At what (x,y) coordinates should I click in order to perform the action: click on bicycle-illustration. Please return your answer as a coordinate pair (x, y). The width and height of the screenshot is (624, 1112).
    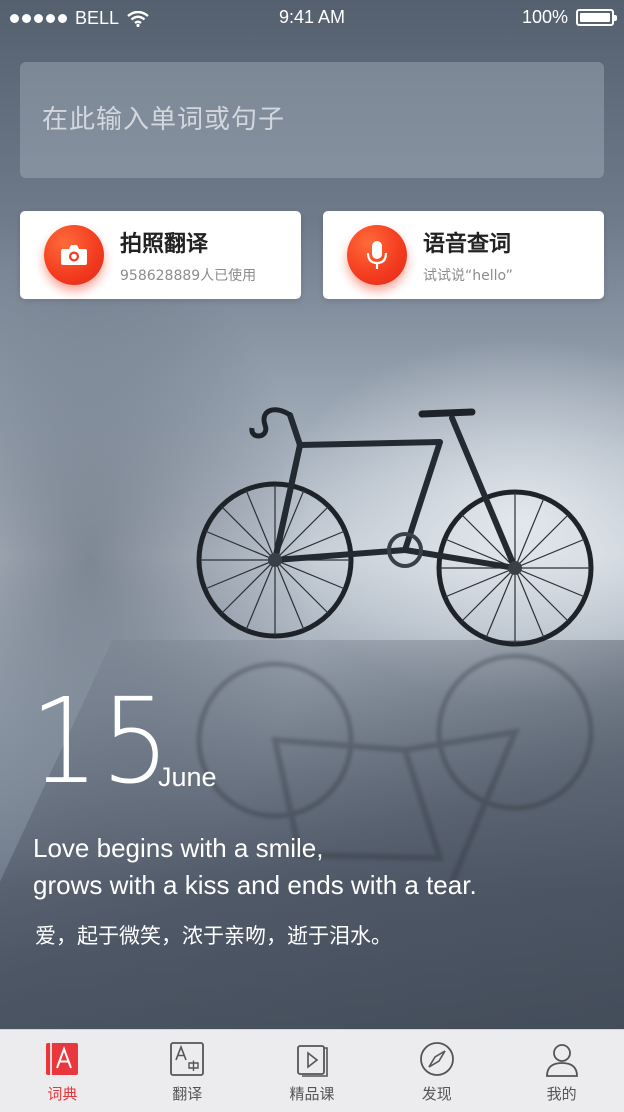
    Looking at the image, I should click on (395, 527).